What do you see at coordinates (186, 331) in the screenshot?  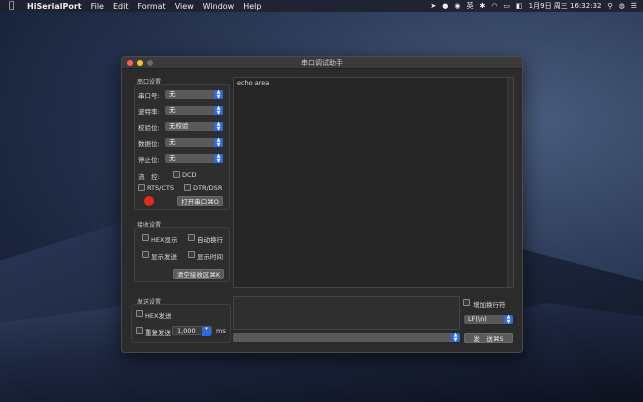 I see `repeat-interval-value: 1,000` at bounding box center [186, 331].